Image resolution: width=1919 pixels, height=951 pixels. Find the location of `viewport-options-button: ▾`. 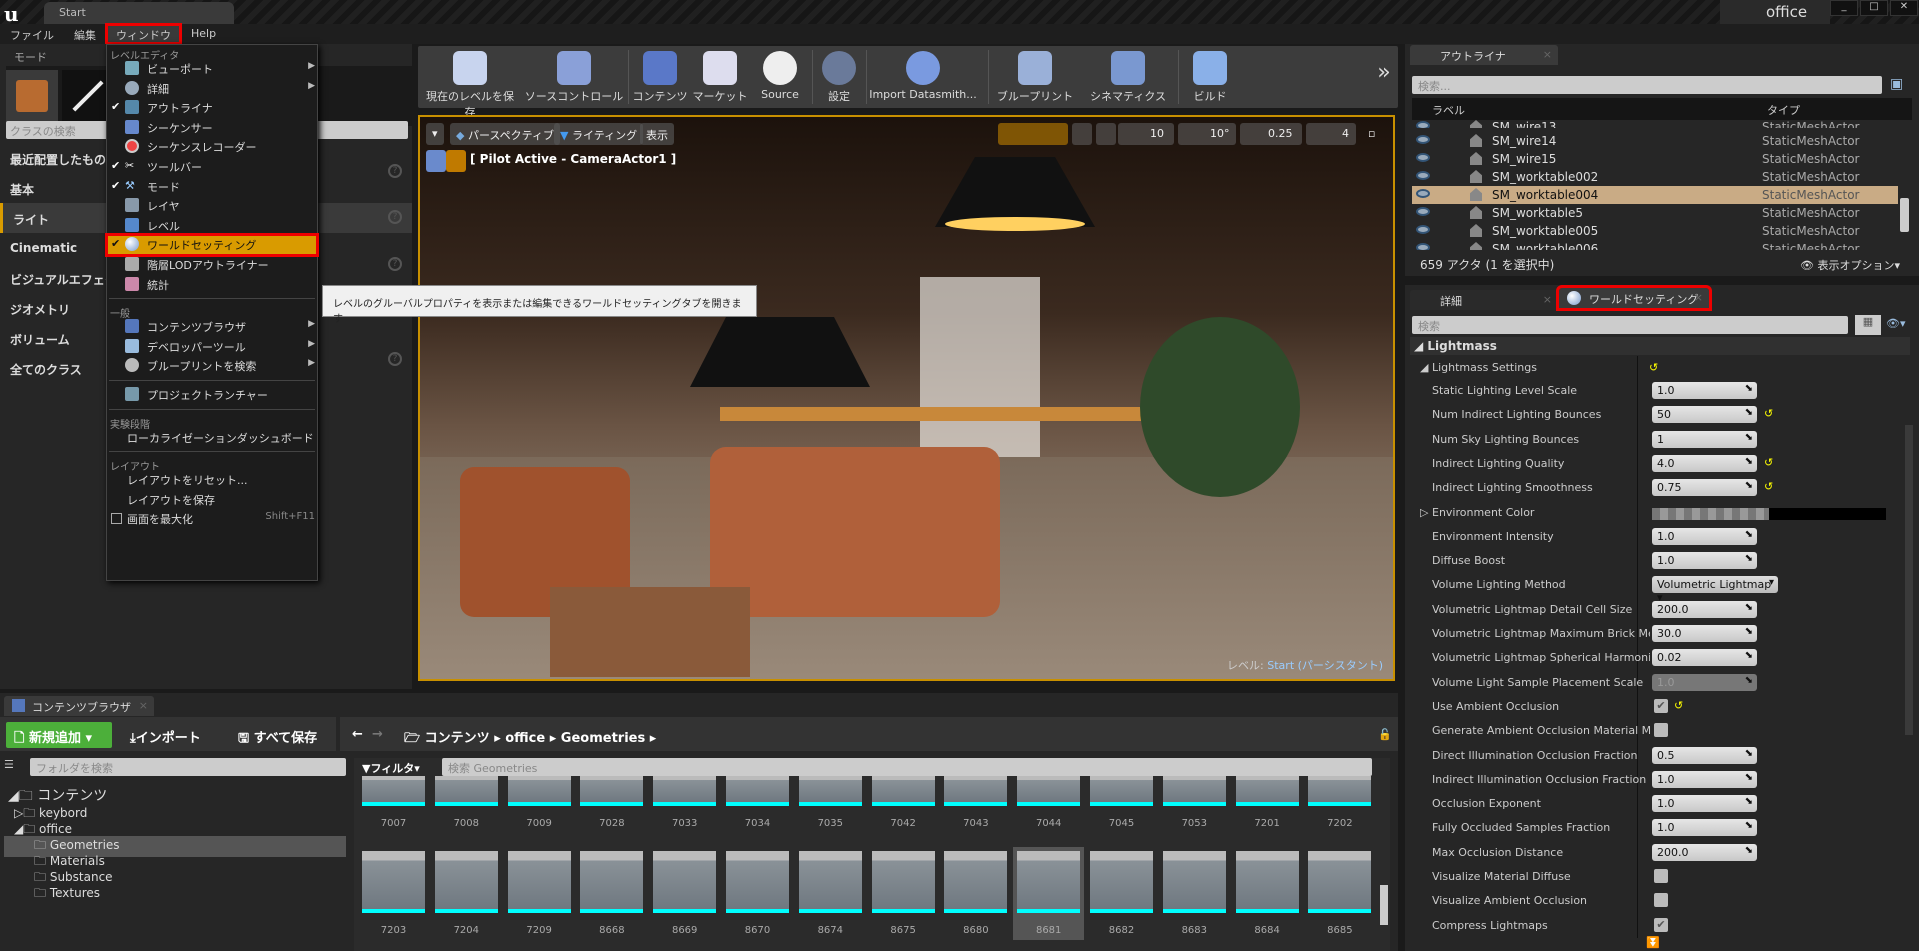

viewport-options-button: ▾ is located at coordinates (435, 134).